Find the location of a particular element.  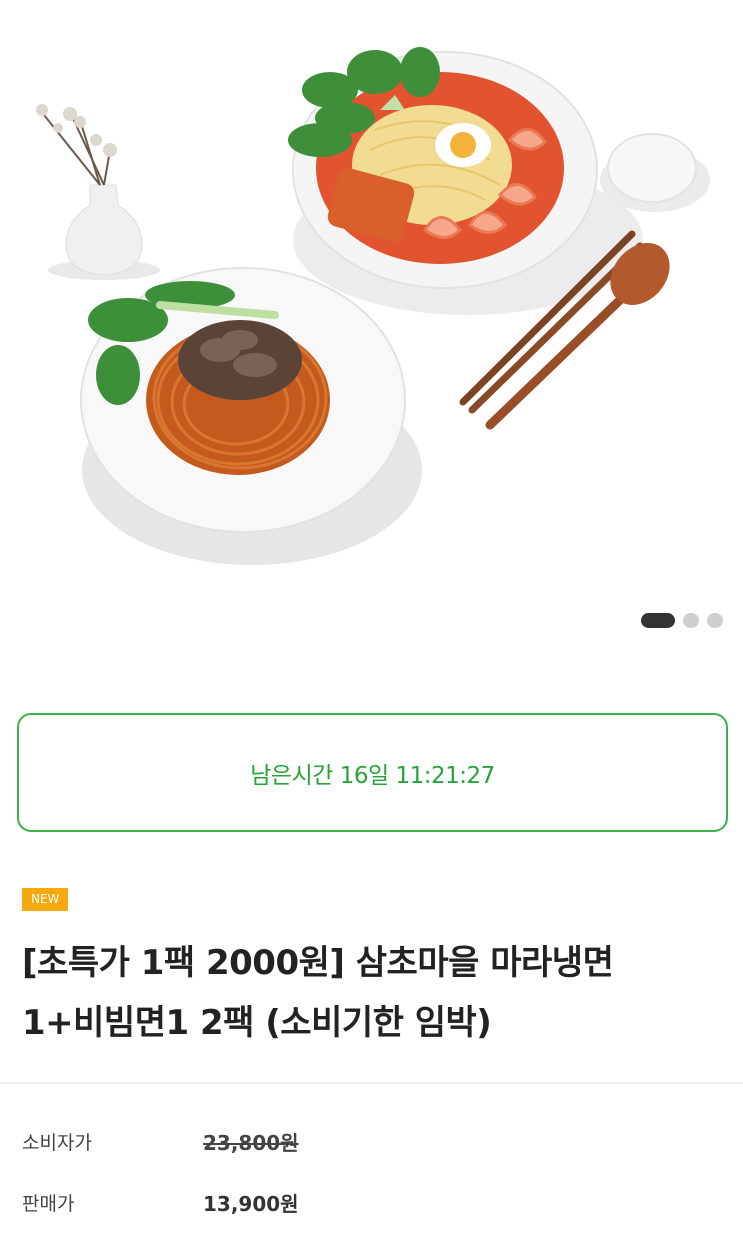

product-title-line-2: 1+비빔면1 2팩 (소비기한 임박) is located at coordinates (257, 1023).